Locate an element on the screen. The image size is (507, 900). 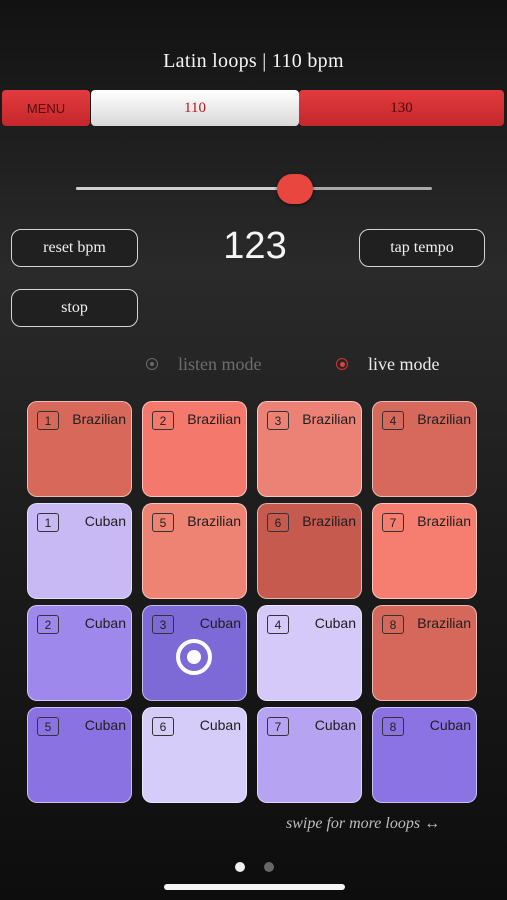
stop-button: stop is located at coordinates (74, 308).